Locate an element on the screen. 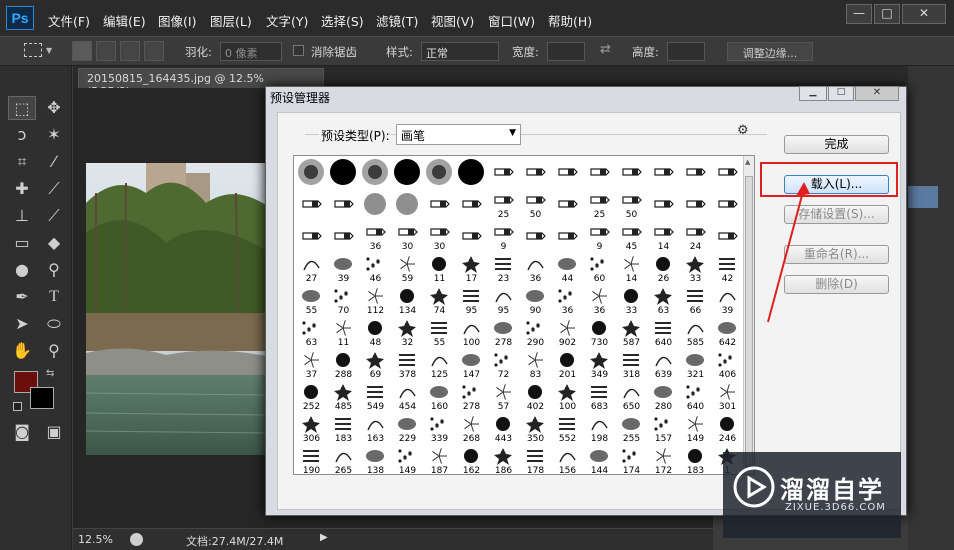  brush-preset: 730 is located at coordinates (599, 332).